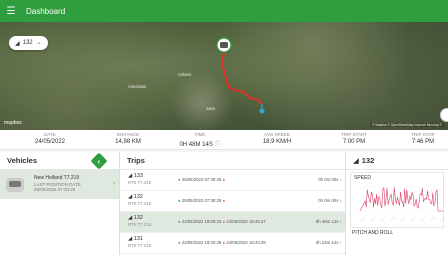 The image size is (448, 255). I want to click on trip-chip-label: 132, so click(27, 43).